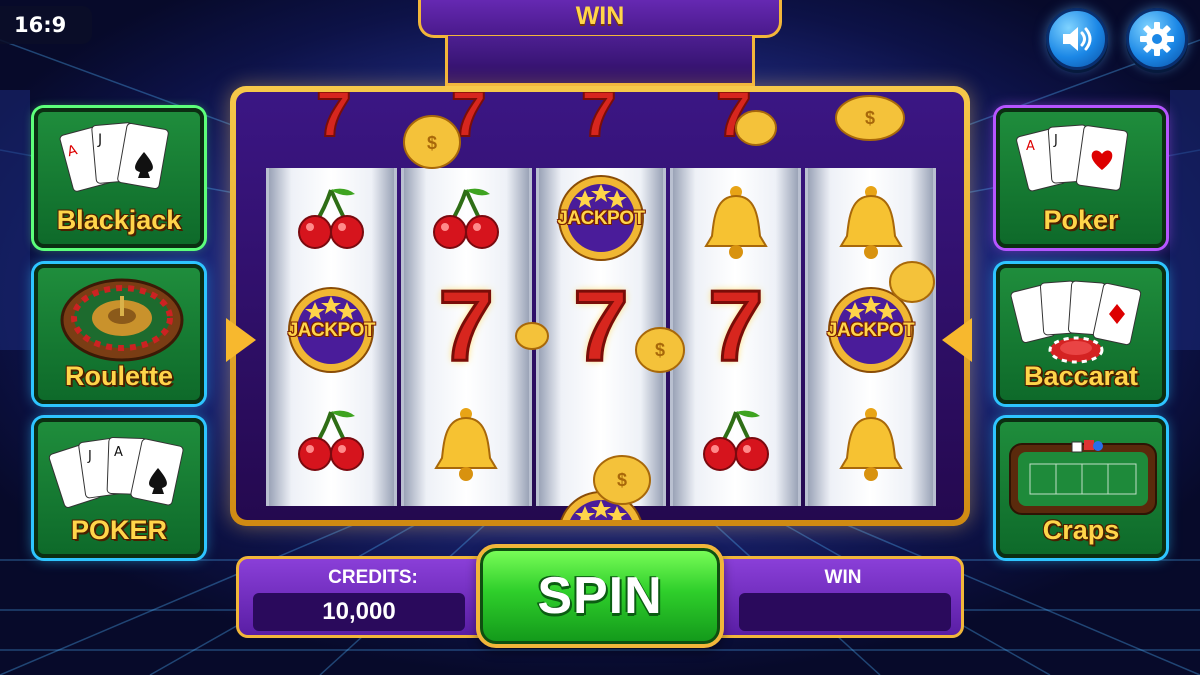  Describe the element at coordinates (1081, 376) in the screenshot. I see `tile-label-baccarat: Baccarat` at that location.